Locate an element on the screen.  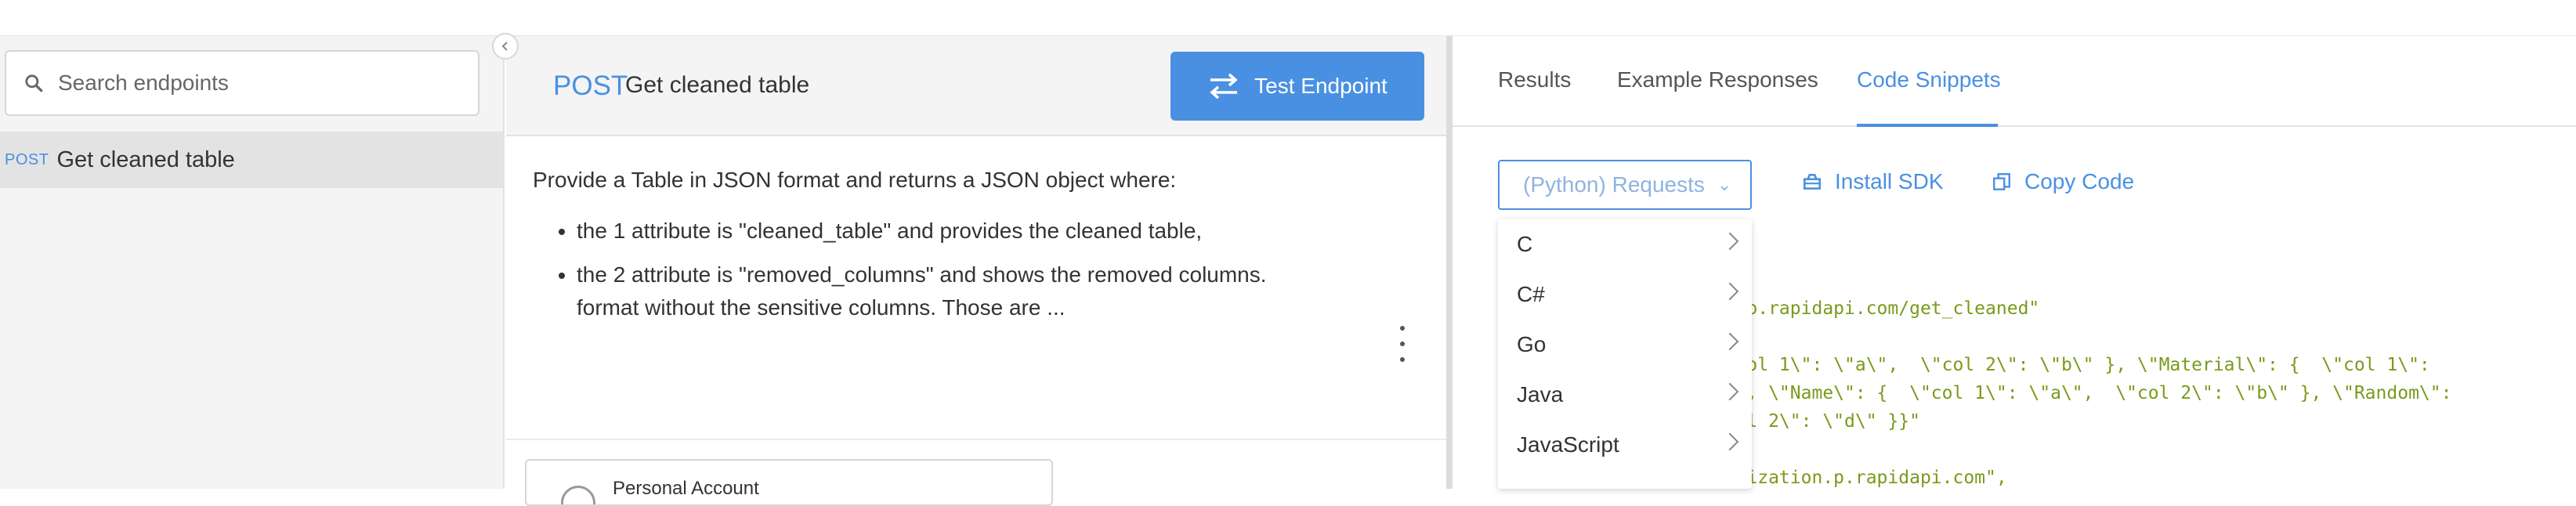
tab-example-responses: Example Responses is located at coordinates (1718, 79).